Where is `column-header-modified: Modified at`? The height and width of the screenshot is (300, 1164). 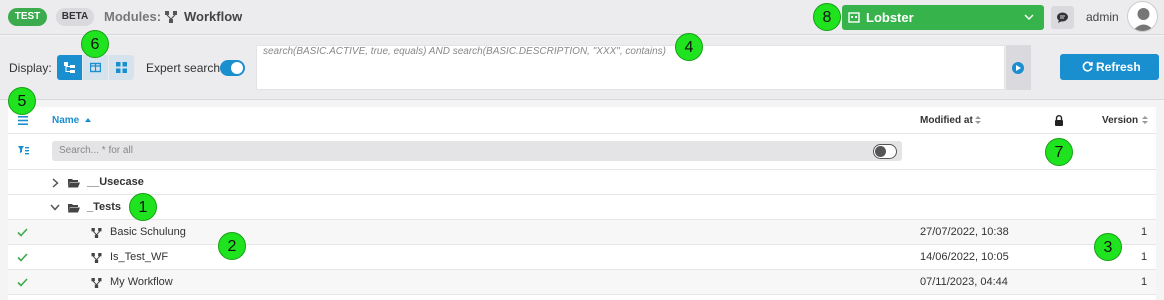
column-header-modified: Modified at is located at coordinates (946, 120).